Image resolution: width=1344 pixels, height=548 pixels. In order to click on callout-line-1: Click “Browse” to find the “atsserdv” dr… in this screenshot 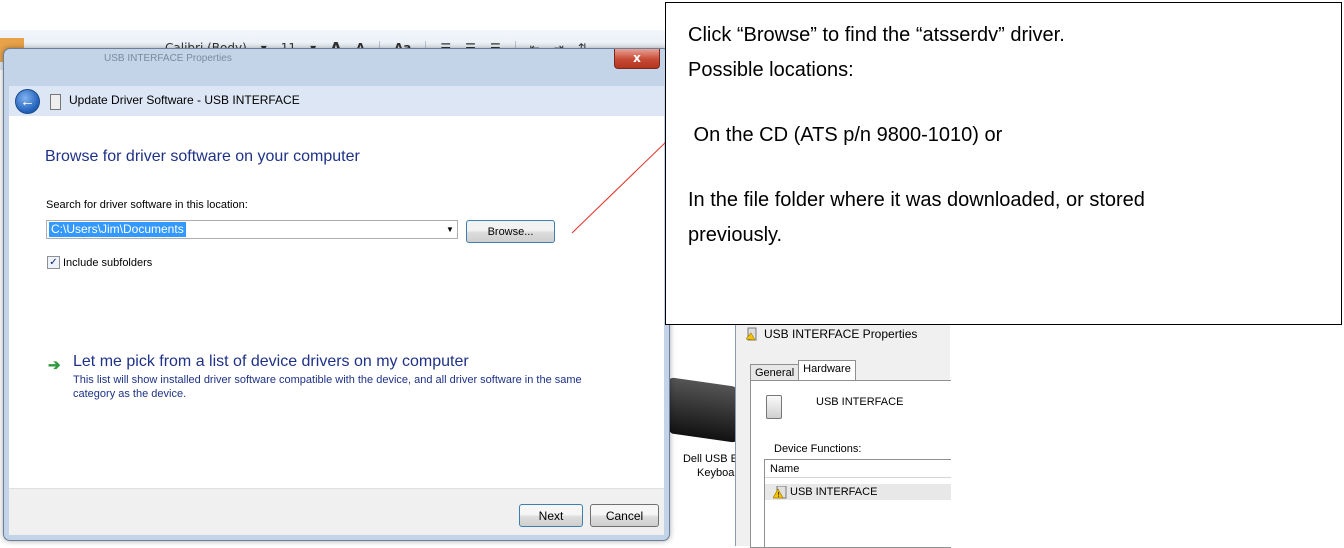, I will do `click(876, 35)`.